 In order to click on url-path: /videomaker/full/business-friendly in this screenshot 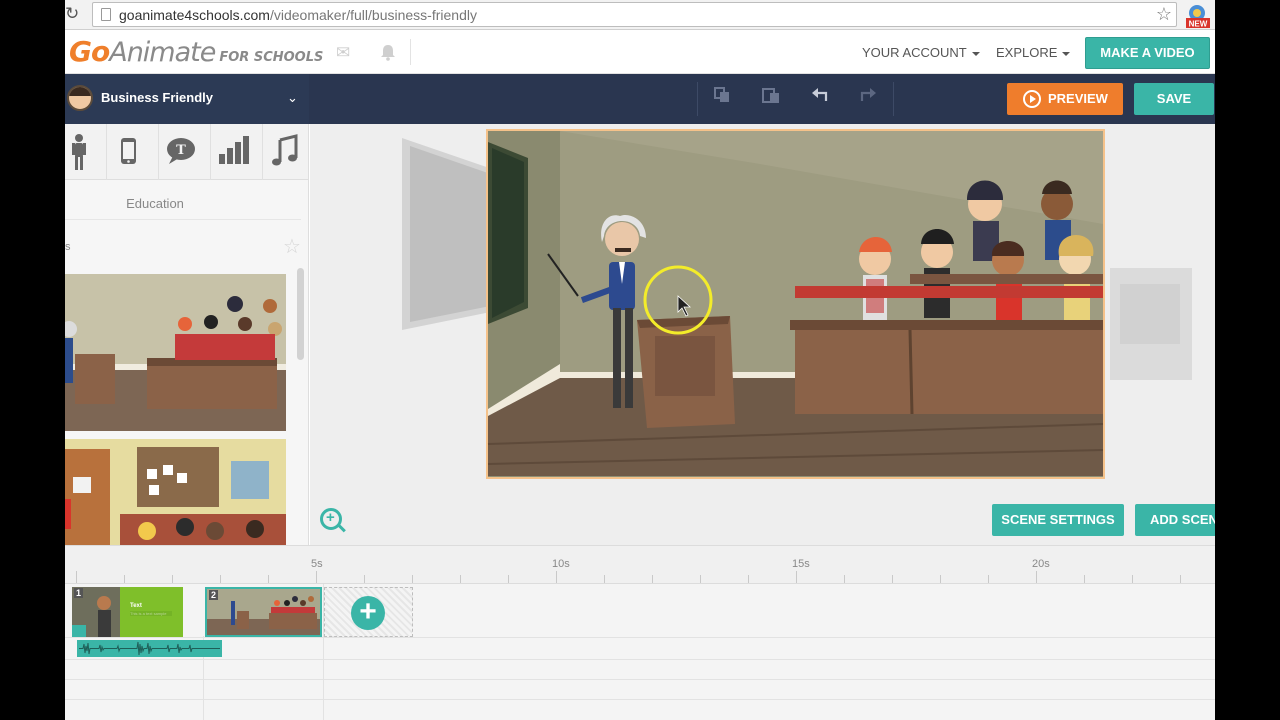, I will do `click(373, 15)`.